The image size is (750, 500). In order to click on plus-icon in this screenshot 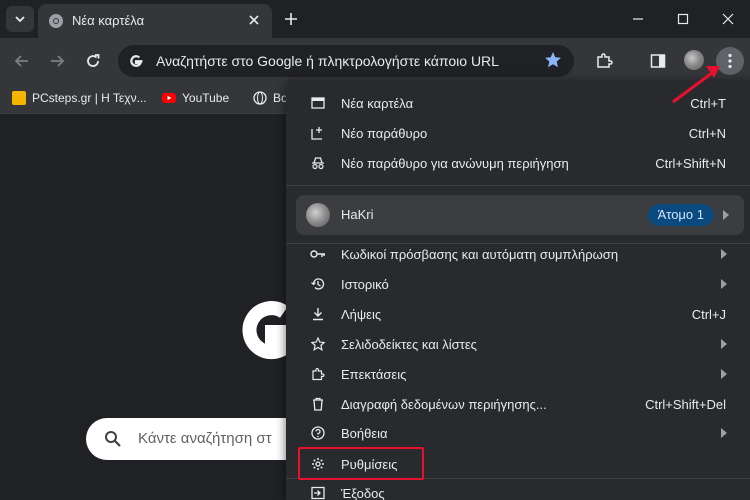, I will do `click(291, 19)`.